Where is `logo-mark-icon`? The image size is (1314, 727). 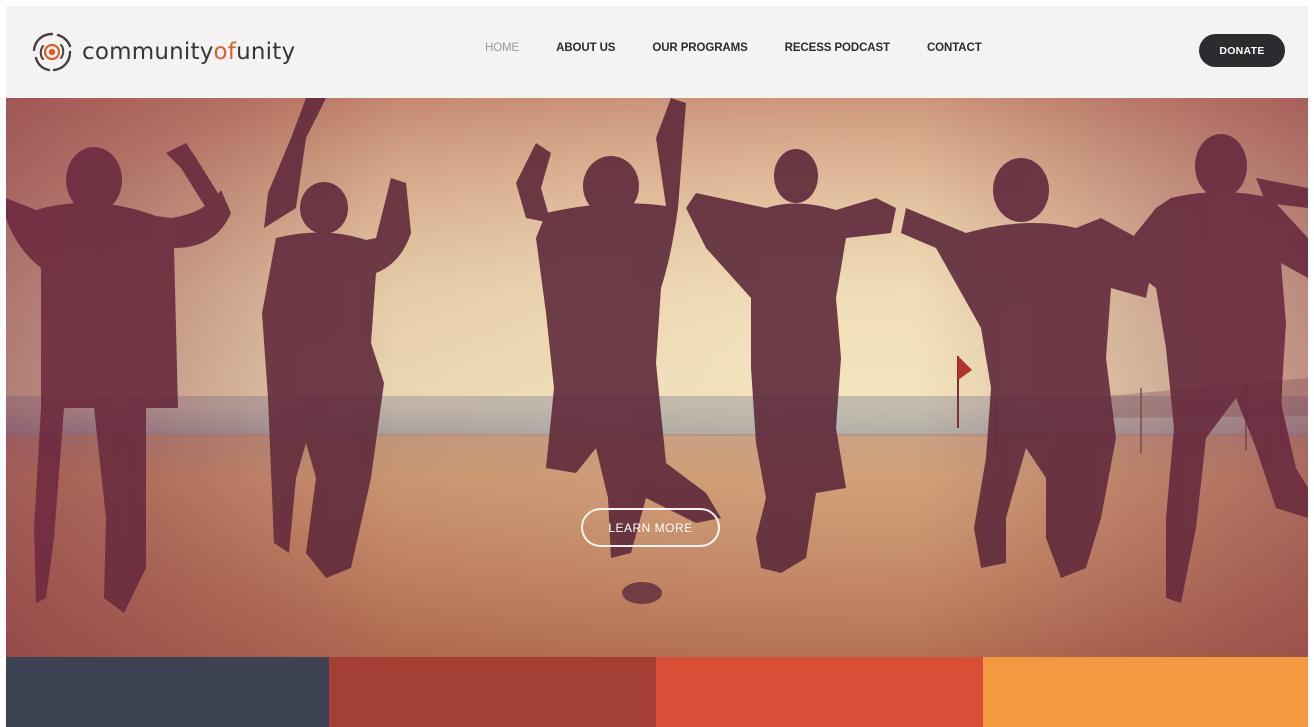 logo-mark-icon is located at coordinates (52, 52).